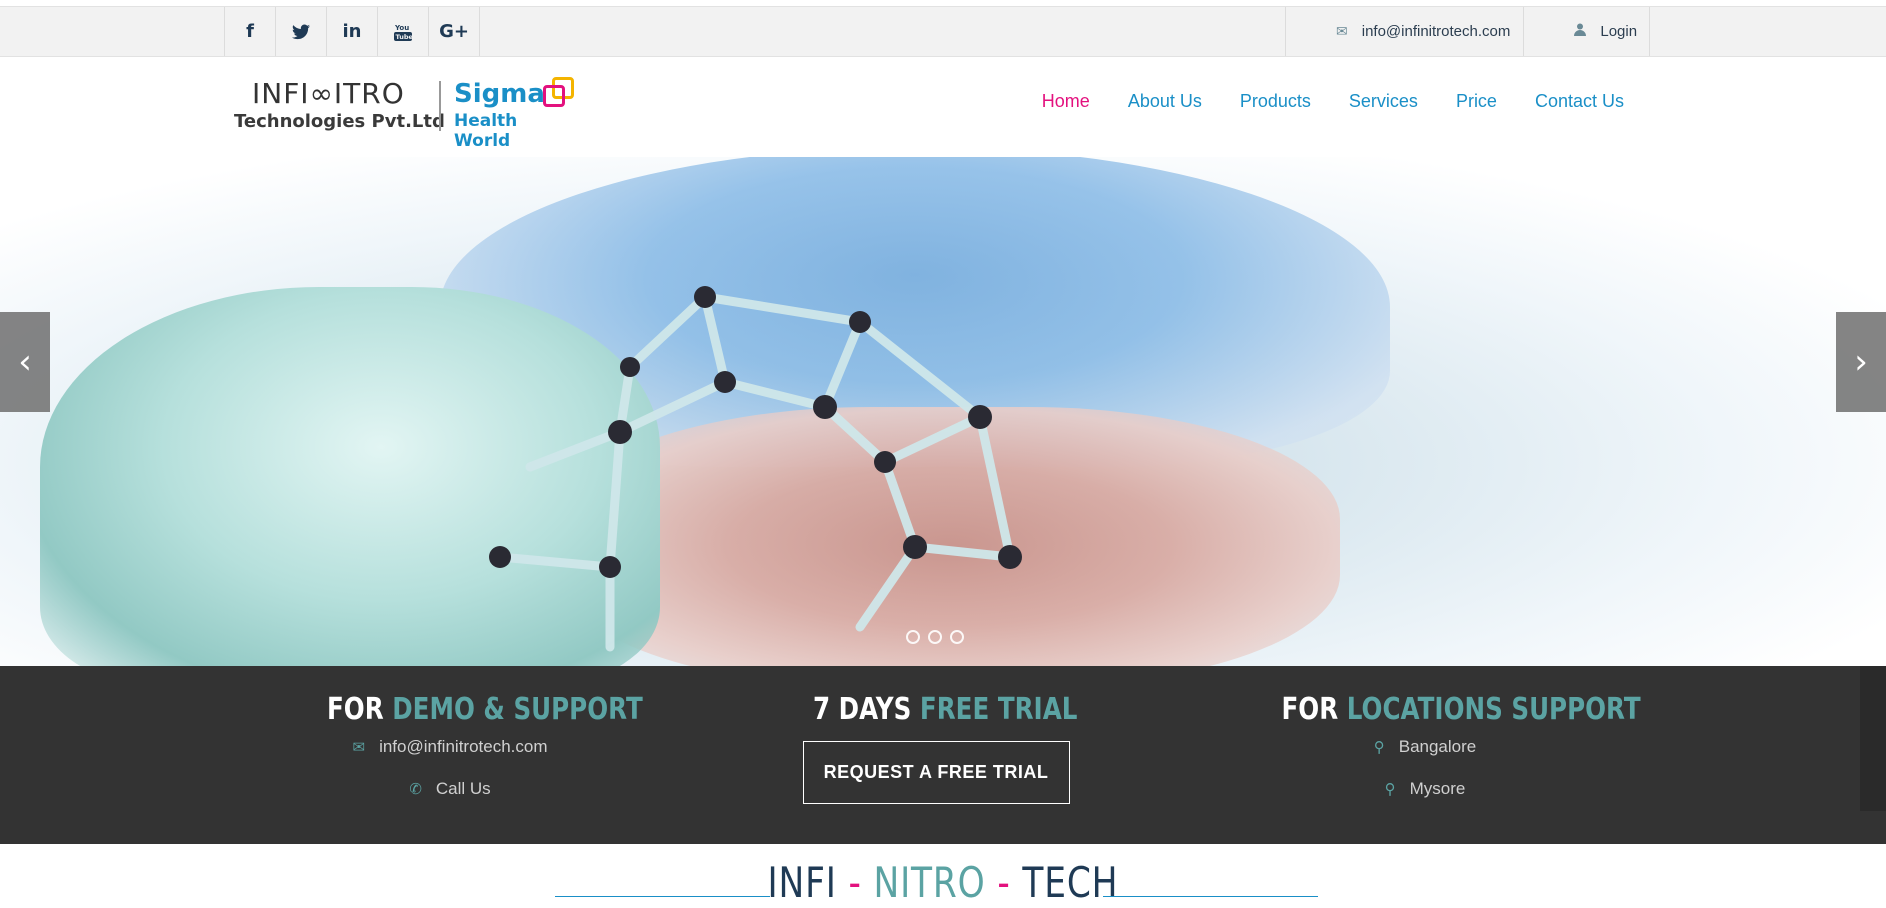 The image size is (1886, 908). Describe the element at coordinates (755, 469) in the screenshot. I see `molecule-model-image` at that location.